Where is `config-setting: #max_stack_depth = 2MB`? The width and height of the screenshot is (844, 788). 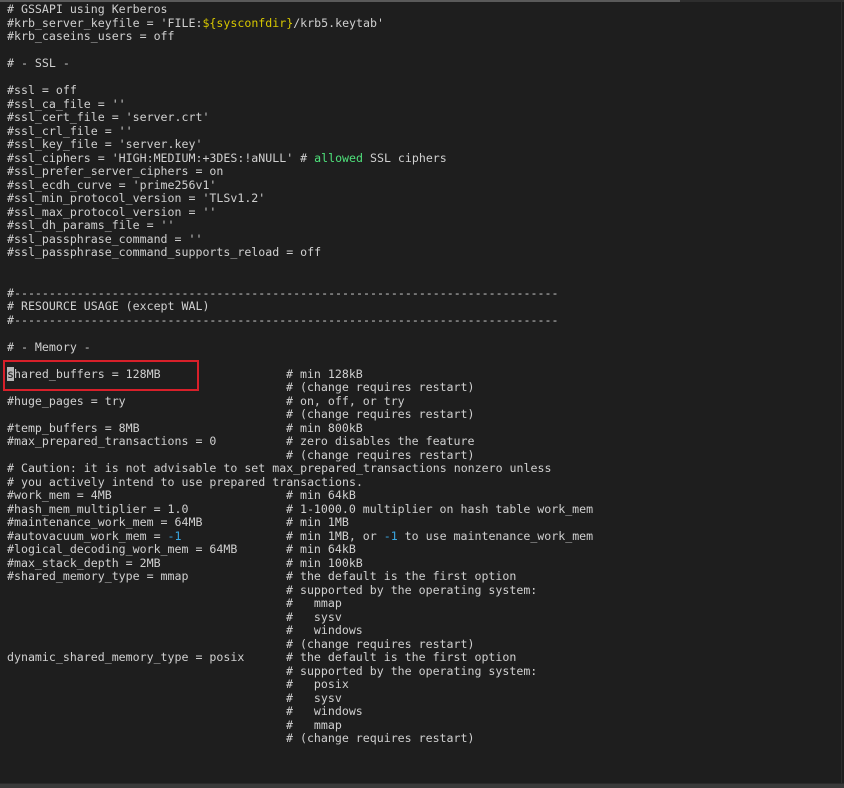
config-setting: #max_stack_depth = 2MB is located at coordinates (84, 563).